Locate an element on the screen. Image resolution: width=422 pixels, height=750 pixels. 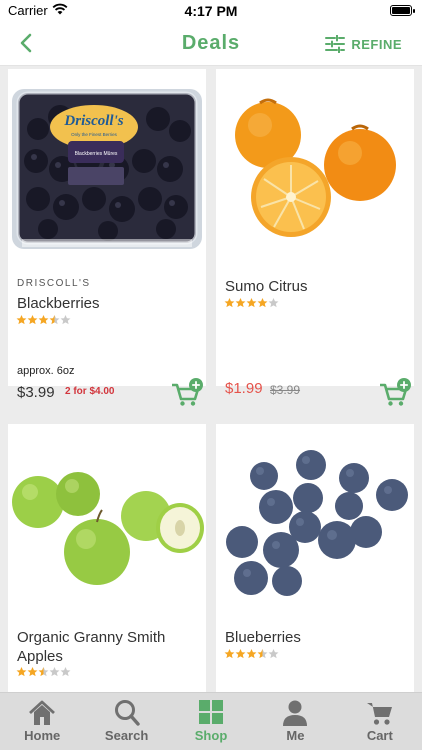
tab-label: Search is located at coordinates (126, 735).